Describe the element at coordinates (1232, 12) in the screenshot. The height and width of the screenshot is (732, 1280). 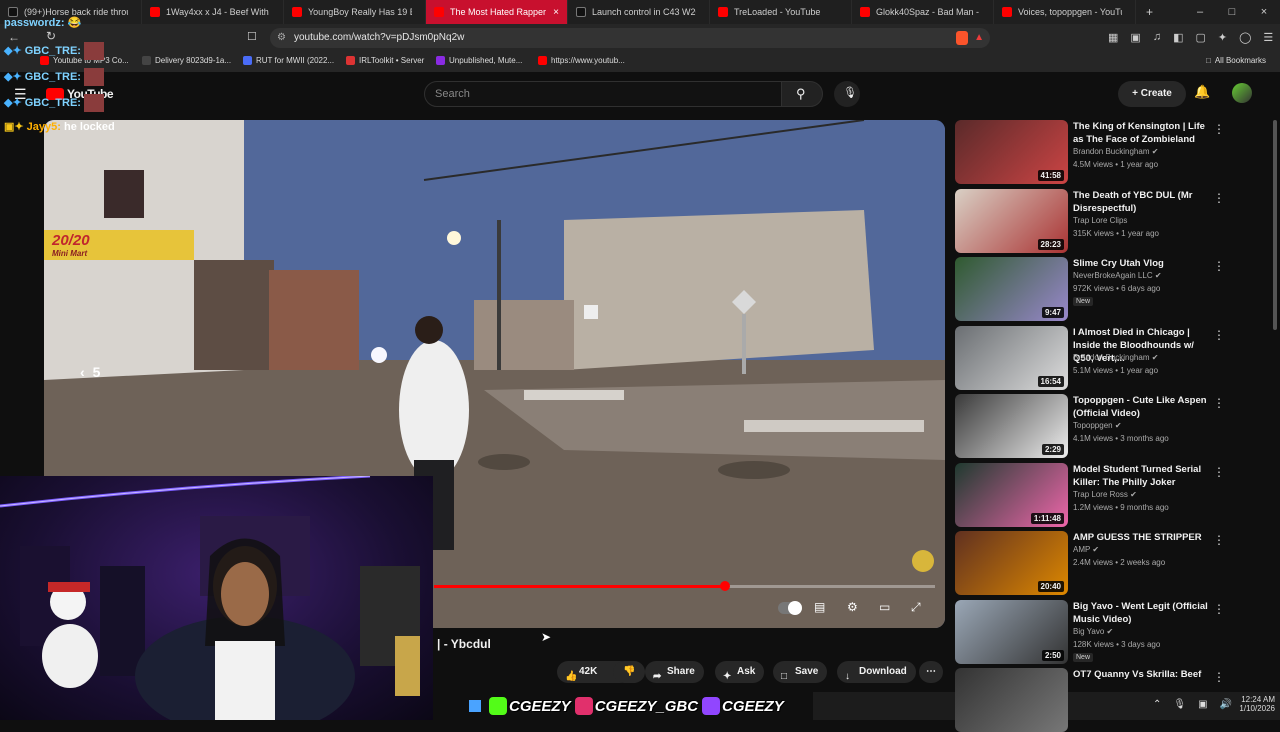
I see `maximize-icon: □` at that location.